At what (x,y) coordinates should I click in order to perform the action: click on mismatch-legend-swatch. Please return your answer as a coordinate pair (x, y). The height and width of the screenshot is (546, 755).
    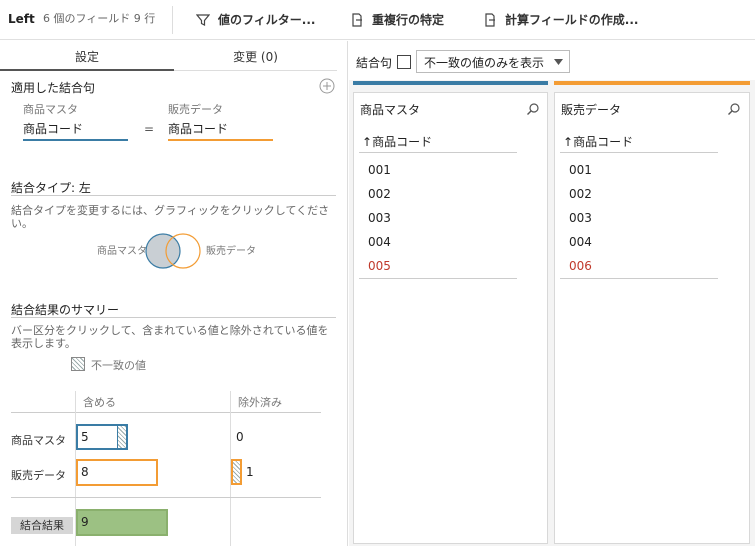
    Looking at the image, I should click on (78, 364).